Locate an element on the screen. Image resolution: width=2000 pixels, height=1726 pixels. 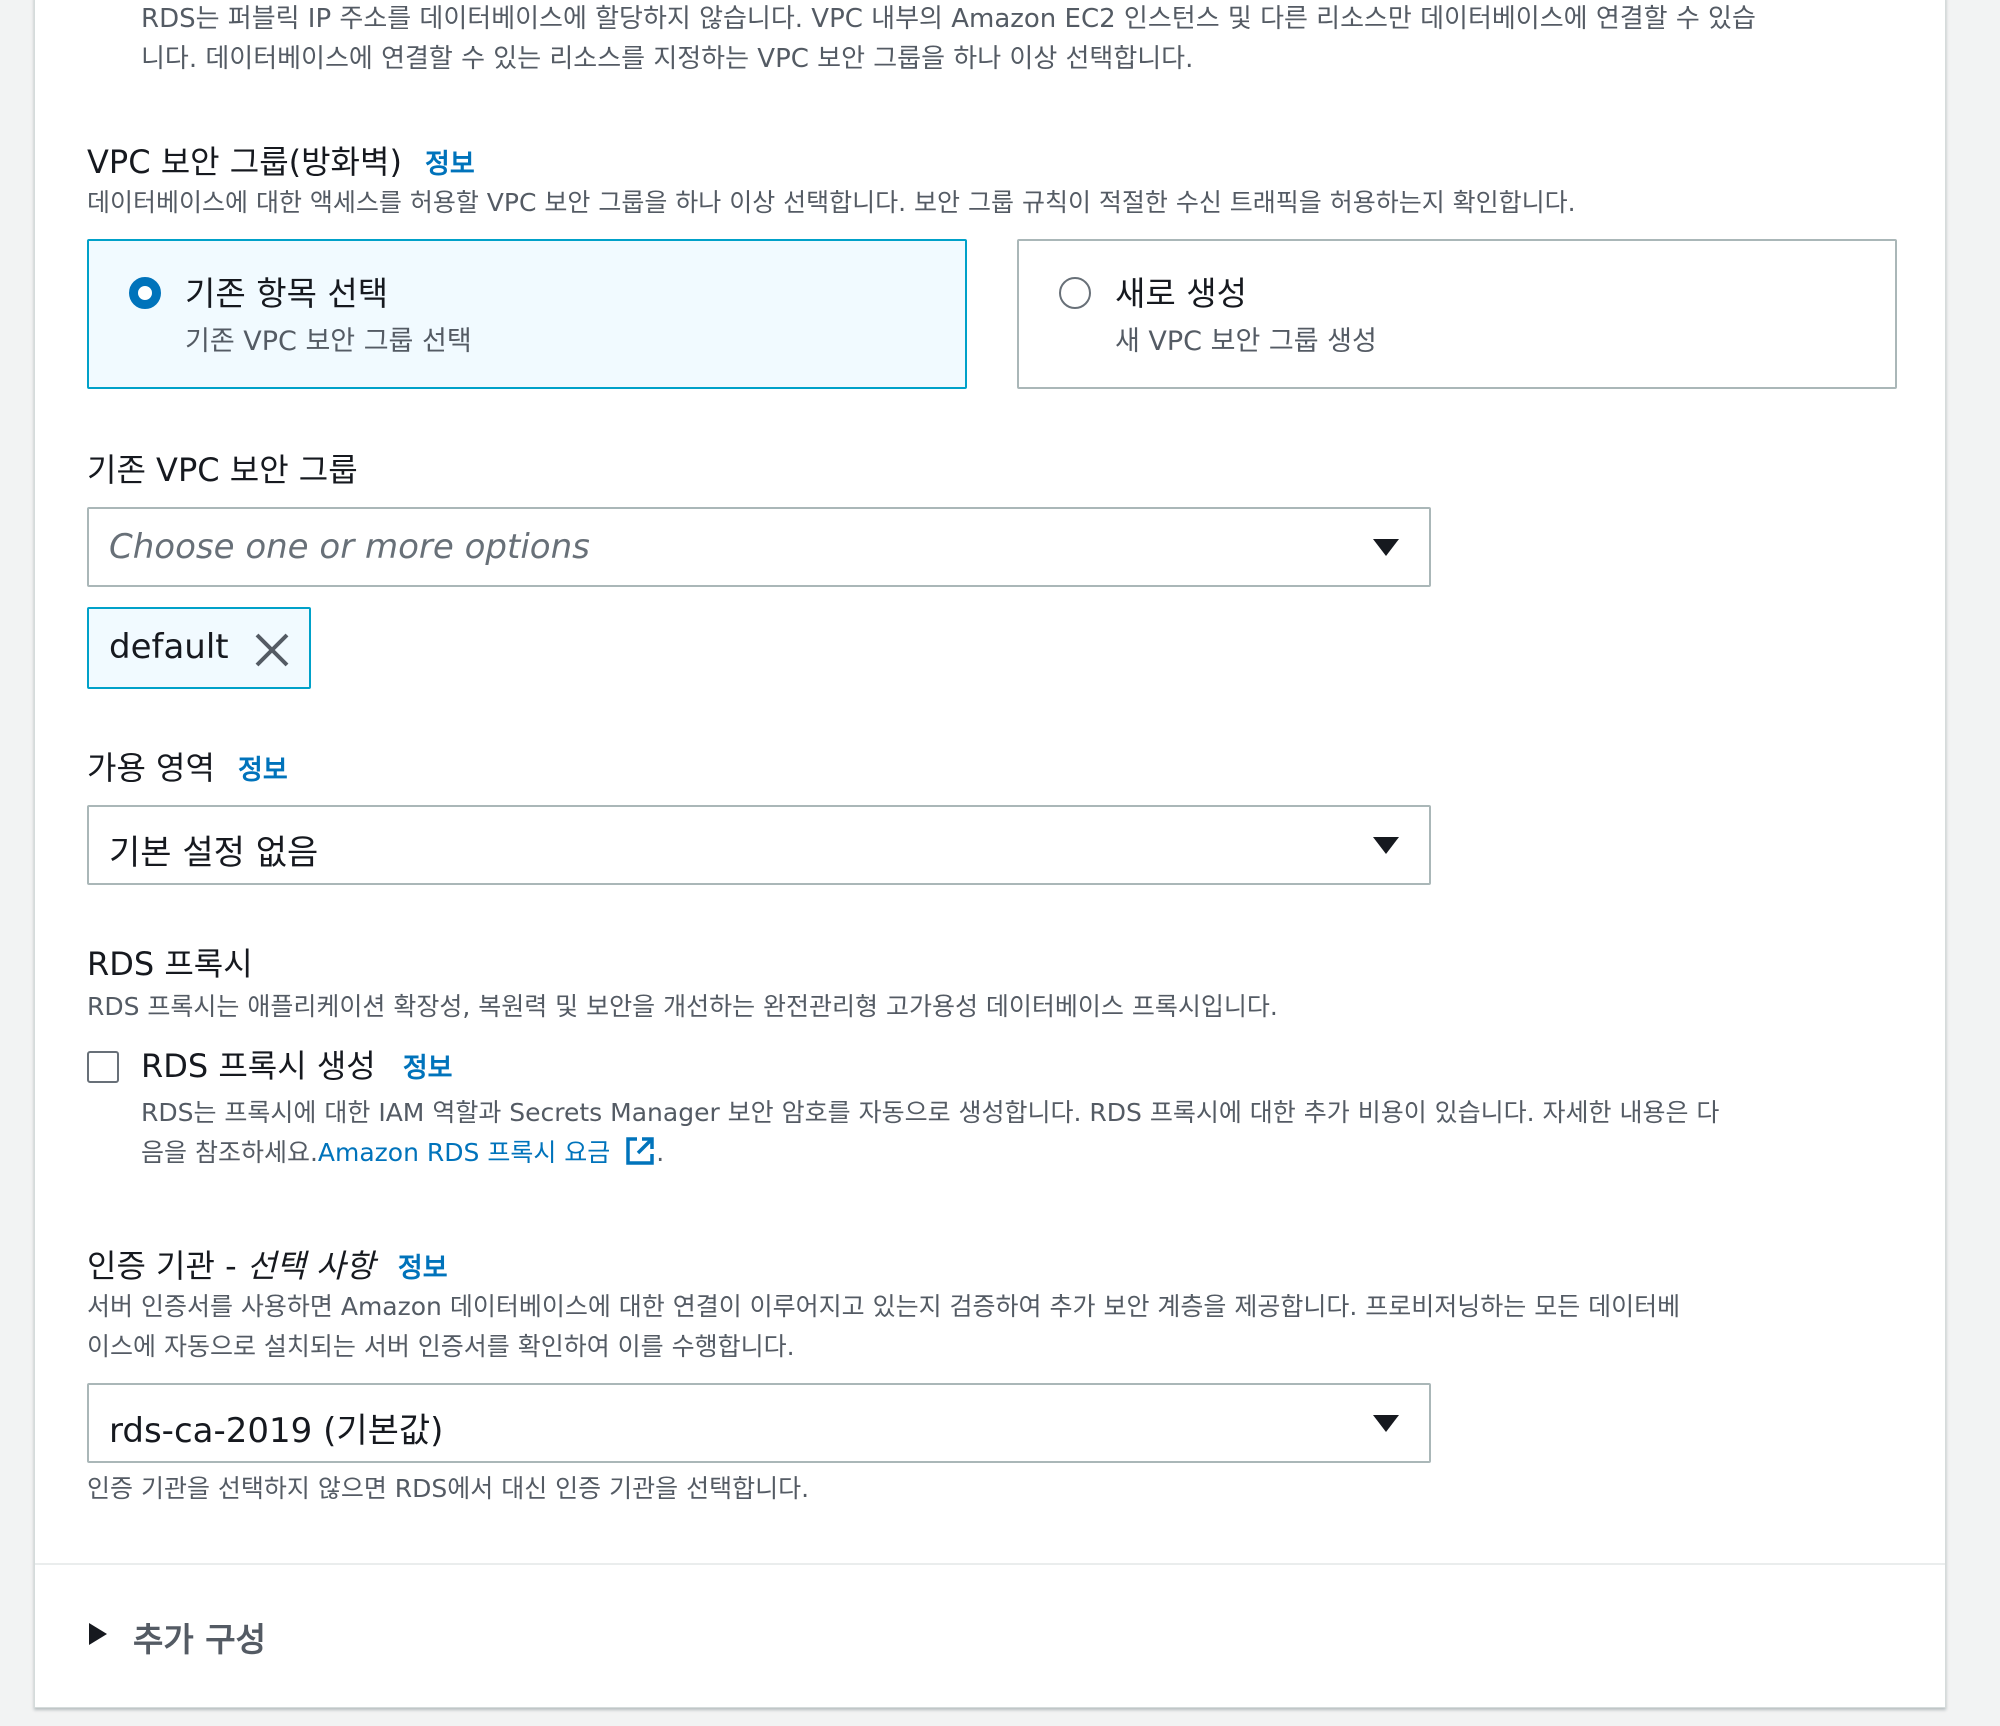
rds-proxy-note-suffix: . is located at coordinates (660, 1152).